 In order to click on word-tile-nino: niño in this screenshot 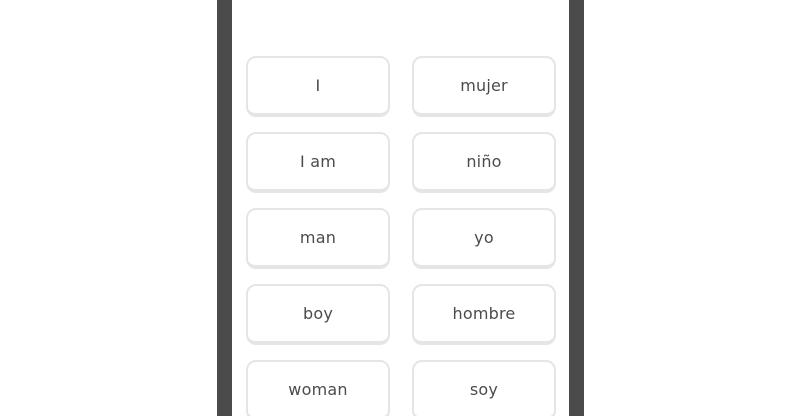, I will do `click(484, 162)`.